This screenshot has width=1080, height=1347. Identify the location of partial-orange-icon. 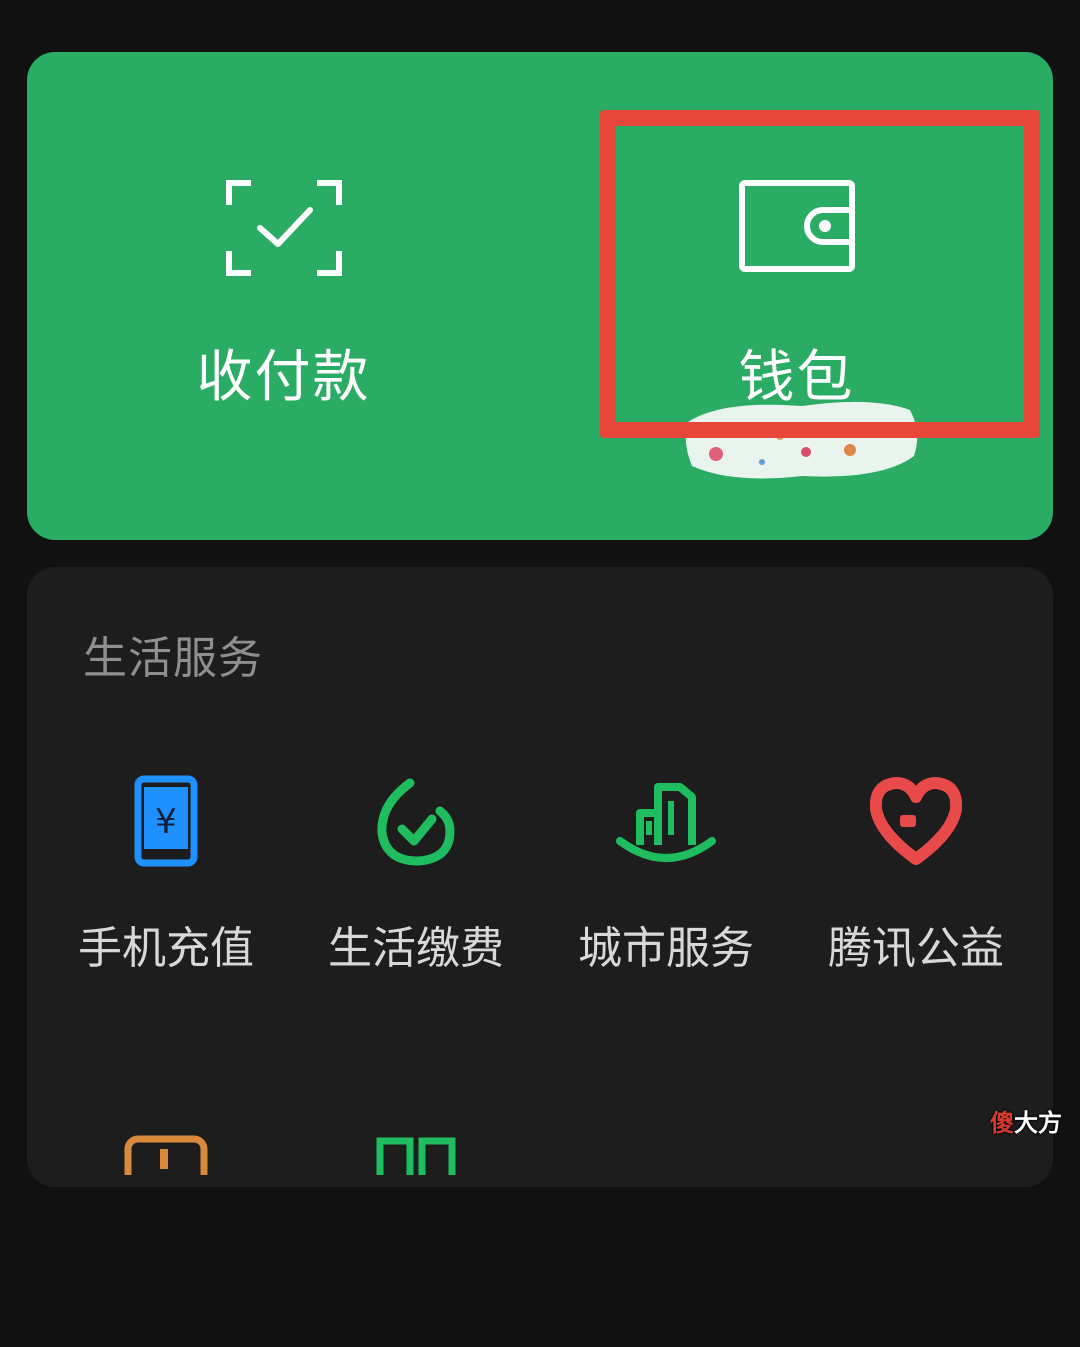
(166, 1169).